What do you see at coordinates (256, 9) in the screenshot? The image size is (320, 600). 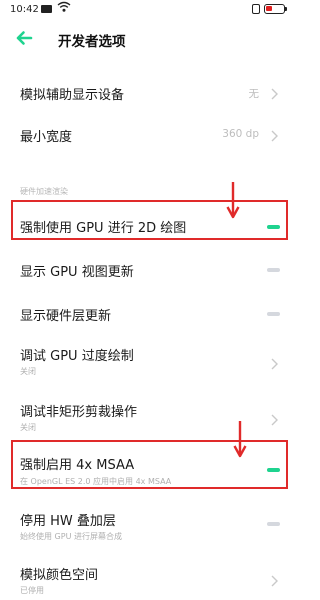 I see `vibrate-icon` at bounding box center [256, 9].